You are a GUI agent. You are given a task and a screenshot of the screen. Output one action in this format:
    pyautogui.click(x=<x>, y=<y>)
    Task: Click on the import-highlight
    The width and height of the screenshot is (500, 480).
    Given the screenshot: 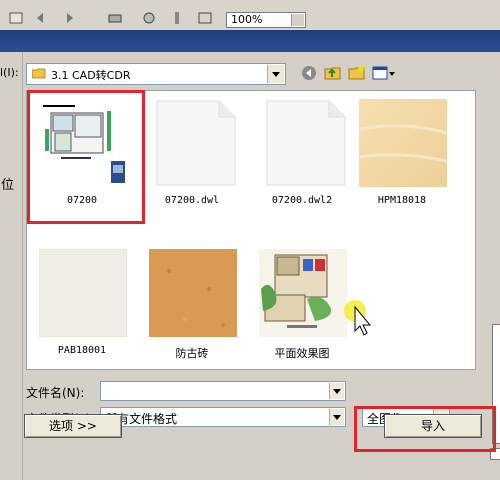 What is the action you would take?
    pyautogui.click(x=425, y=429)
    